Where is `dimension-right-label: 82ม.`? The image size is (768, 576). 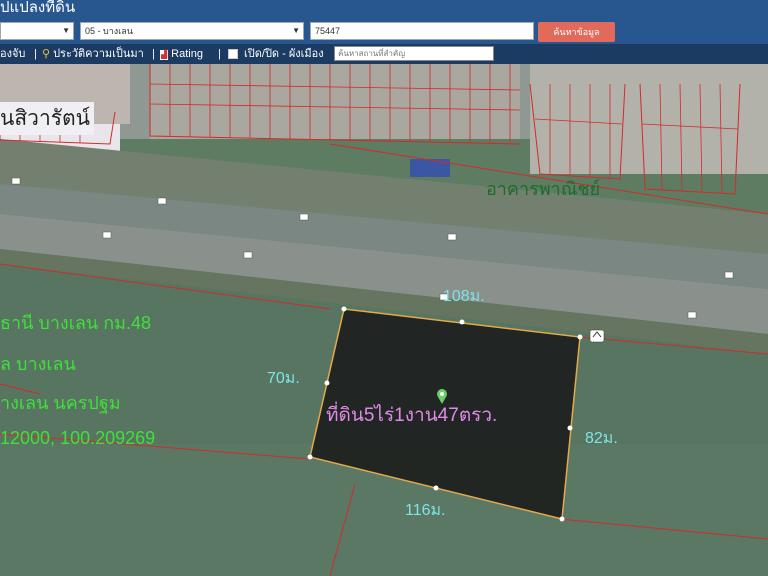 dimension-right-label: 82ม. is located at coordinates (601, 438).